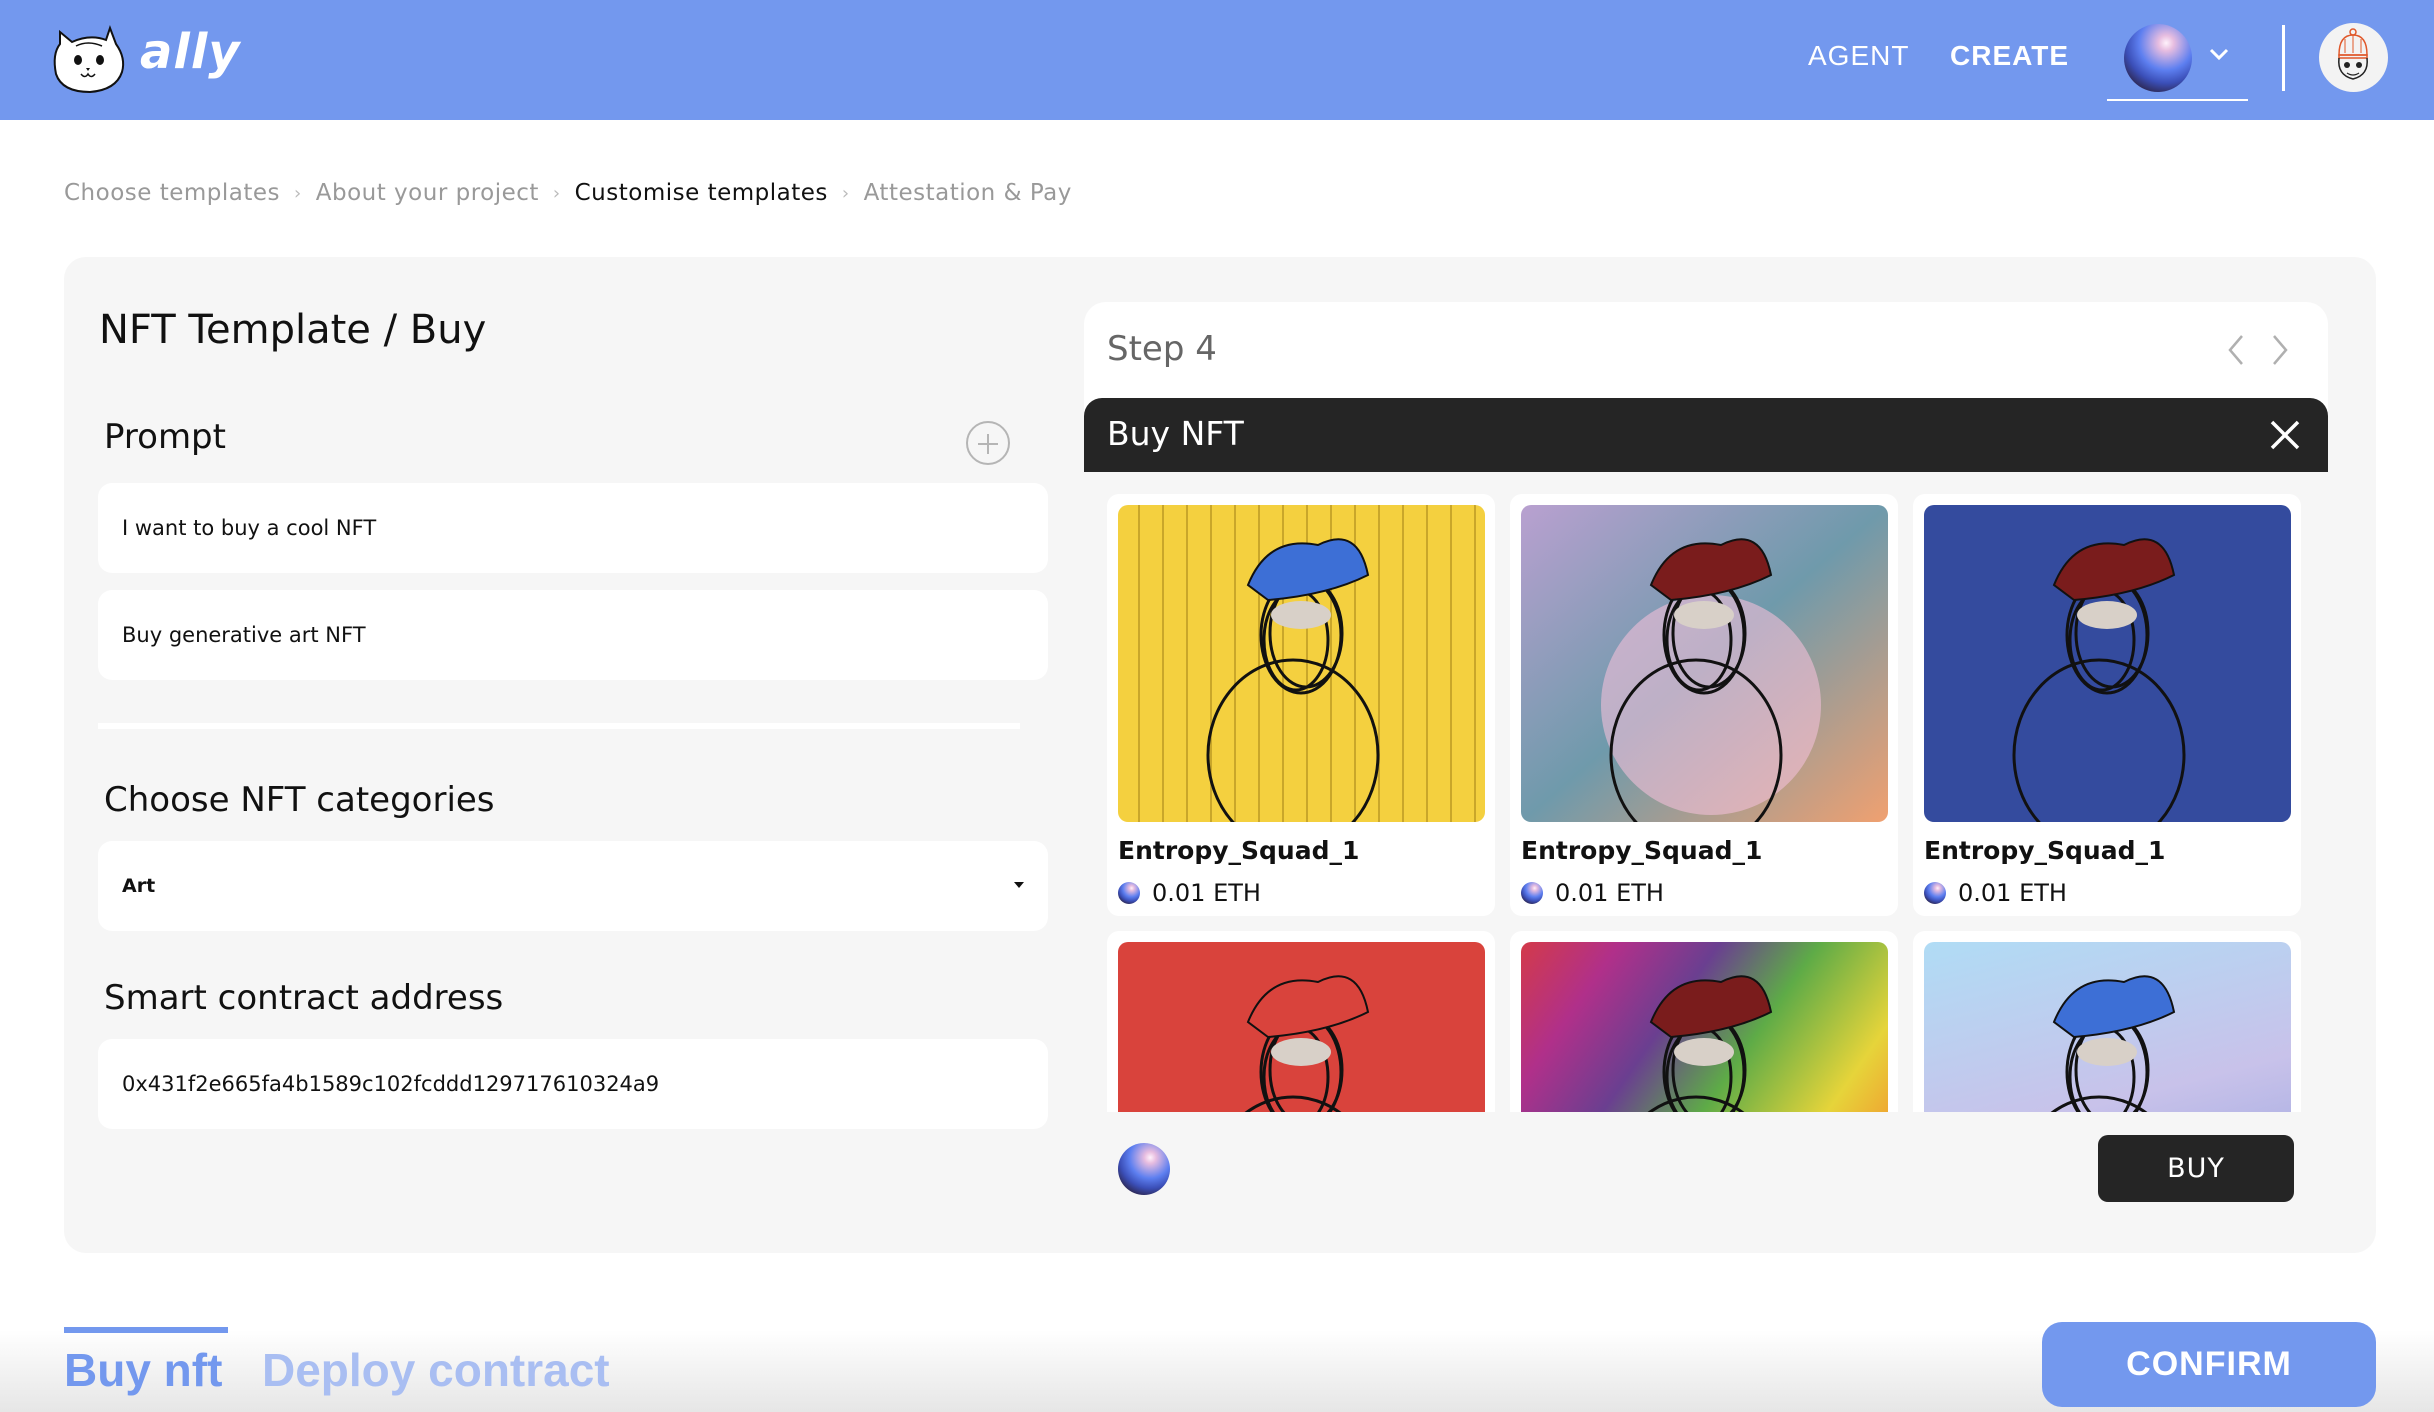  I want to click on prompt-label: Prompt, so click(165, 437).